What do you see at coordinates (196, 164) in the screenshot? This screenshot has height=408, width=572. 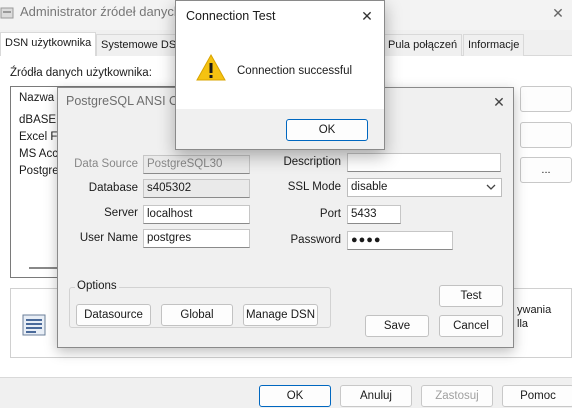 I see `data-source-field: PostgreSQL30` at bounding box center [196, 164].